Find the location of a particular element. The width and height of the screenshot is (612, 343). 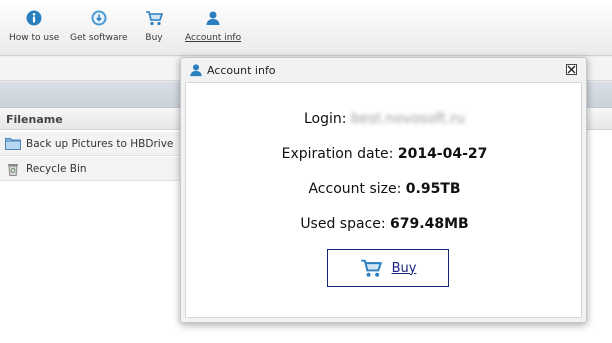

download-disc-icon is located at coordinates (99, 18).